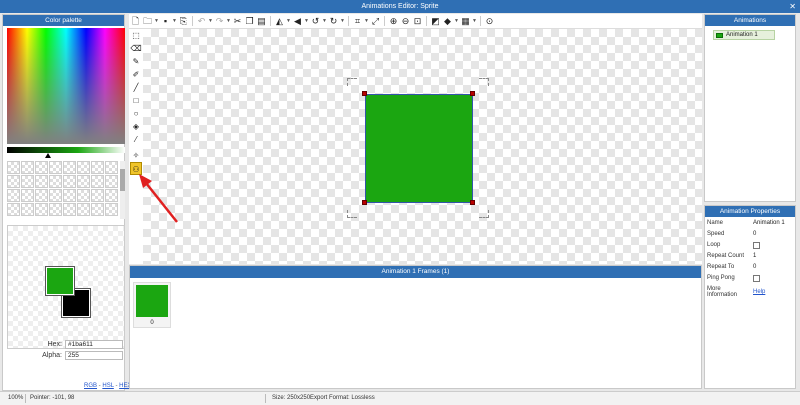 The image size is (800, 405). What do you see at coordinates (315, 21) in the screenshot?
I see `rotate-left-icon: ↺` at bounding box center [315, 21].